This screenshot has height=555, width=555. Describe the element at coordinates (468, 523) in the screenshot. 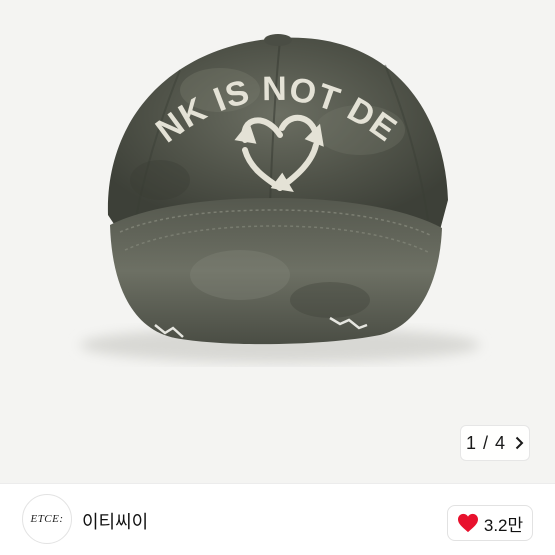

I see `heart-icon` at that location.